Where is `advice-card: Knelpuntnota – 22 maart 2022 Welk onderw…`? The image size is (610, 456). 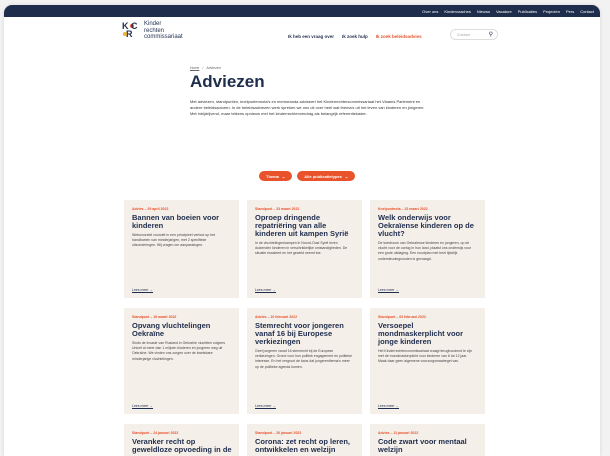 advice-card: Knelpuntnota – 22 maart 2022 Welk onderw… is located at coordinates (427, 249).